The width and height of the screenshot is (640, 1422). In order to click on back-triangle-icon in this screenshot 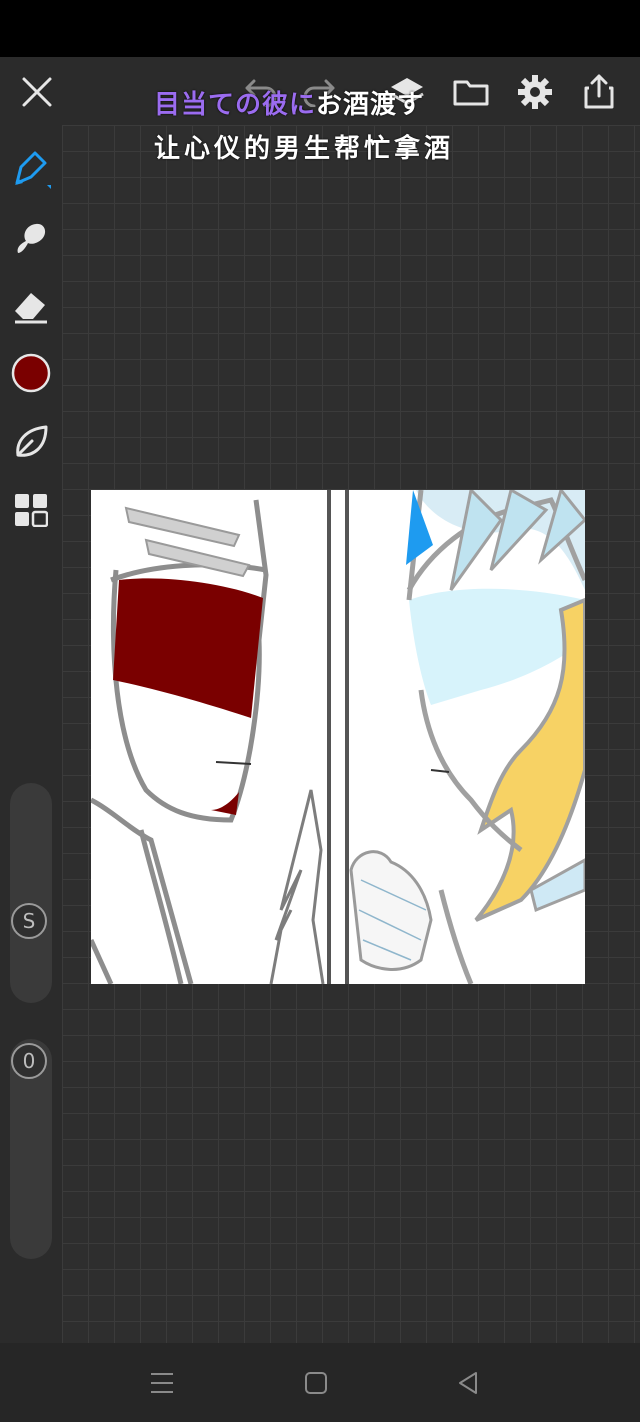, I will do `click(468, 1383)`.